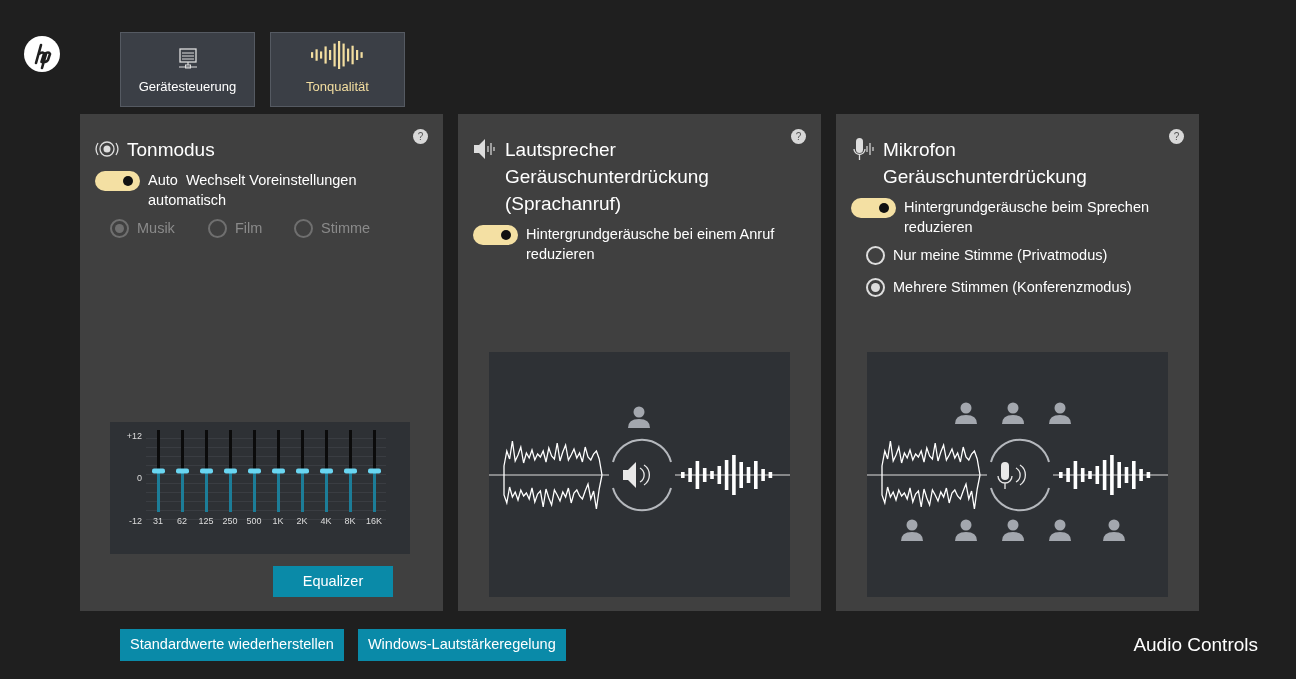  Describe the element at coordinates (139, 479) in the screenshot. I see `axis-label: 0` at that location.